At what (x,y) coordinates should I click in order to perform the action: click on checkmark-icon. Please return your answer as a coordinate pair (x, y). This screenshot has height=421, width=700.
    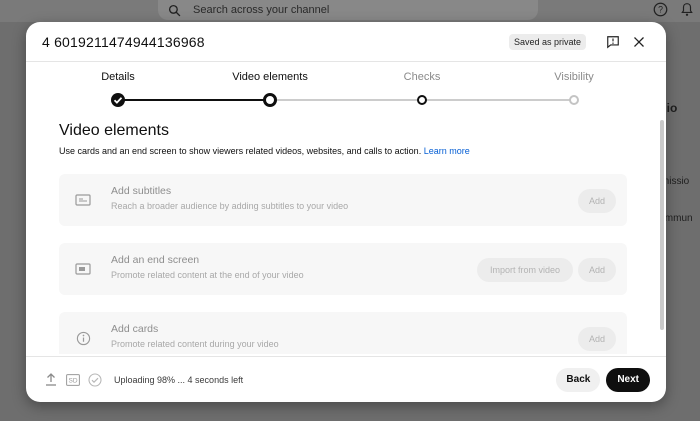
    Looking at the image, I should click on (118, 100).